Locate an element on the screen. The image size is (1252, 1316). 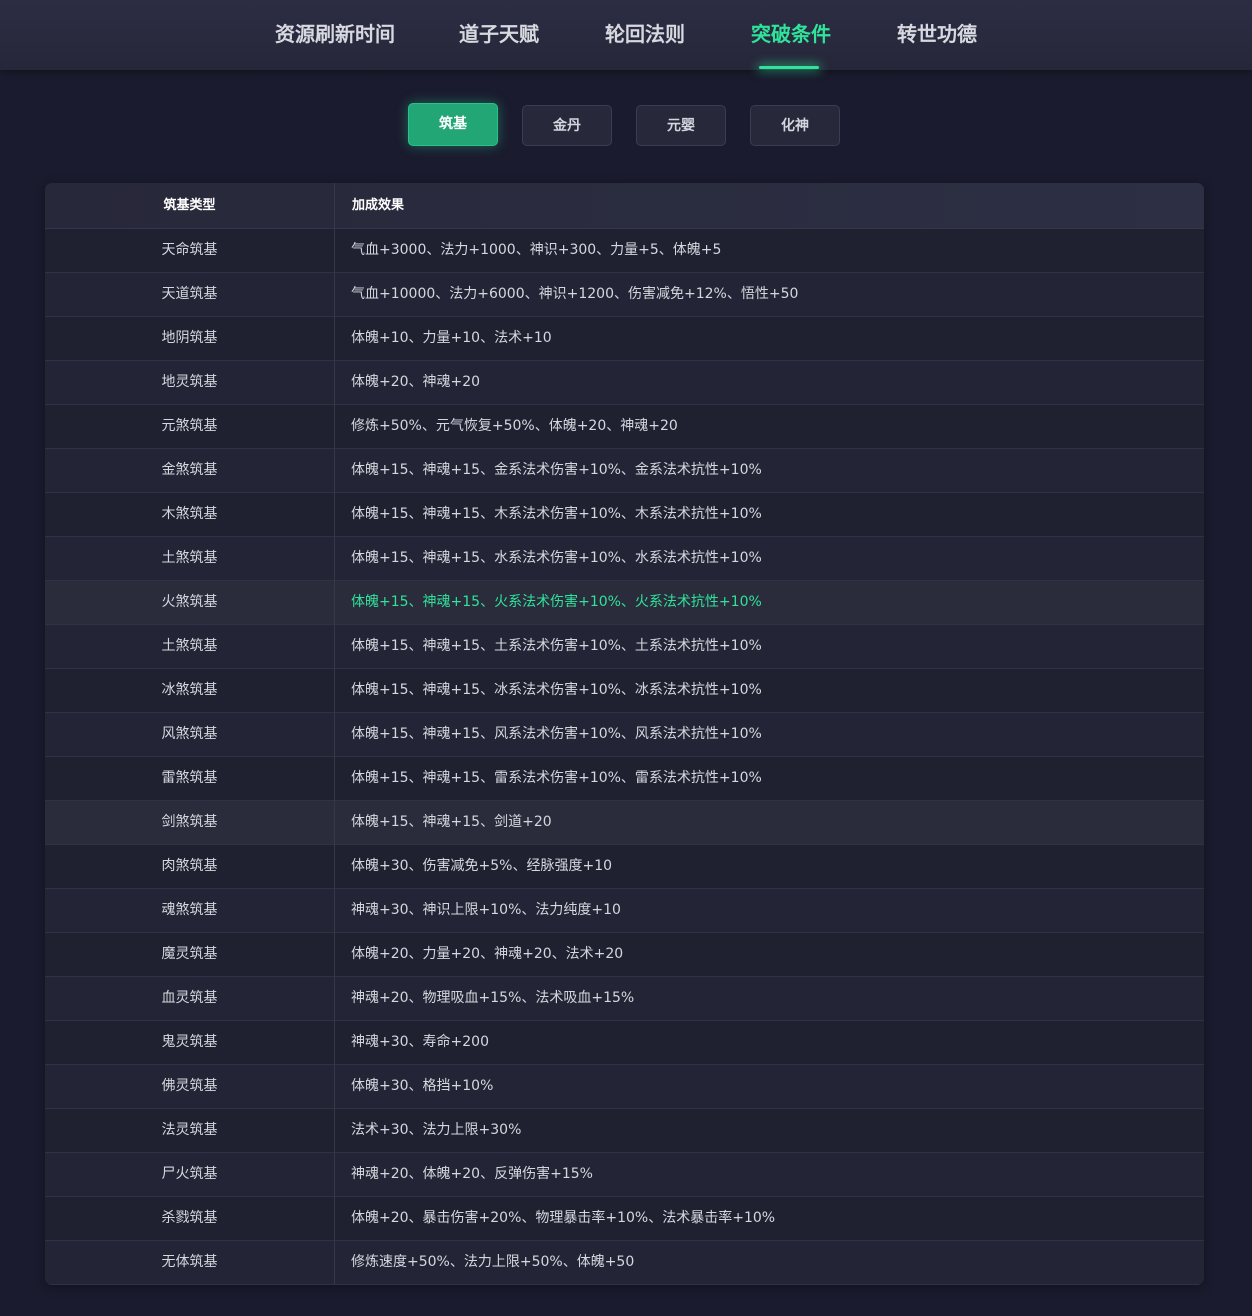
cell-bonus-effect: 体魄+30、伤害减免+5%、经脉强度+10 is located at coordinates (482, 866).